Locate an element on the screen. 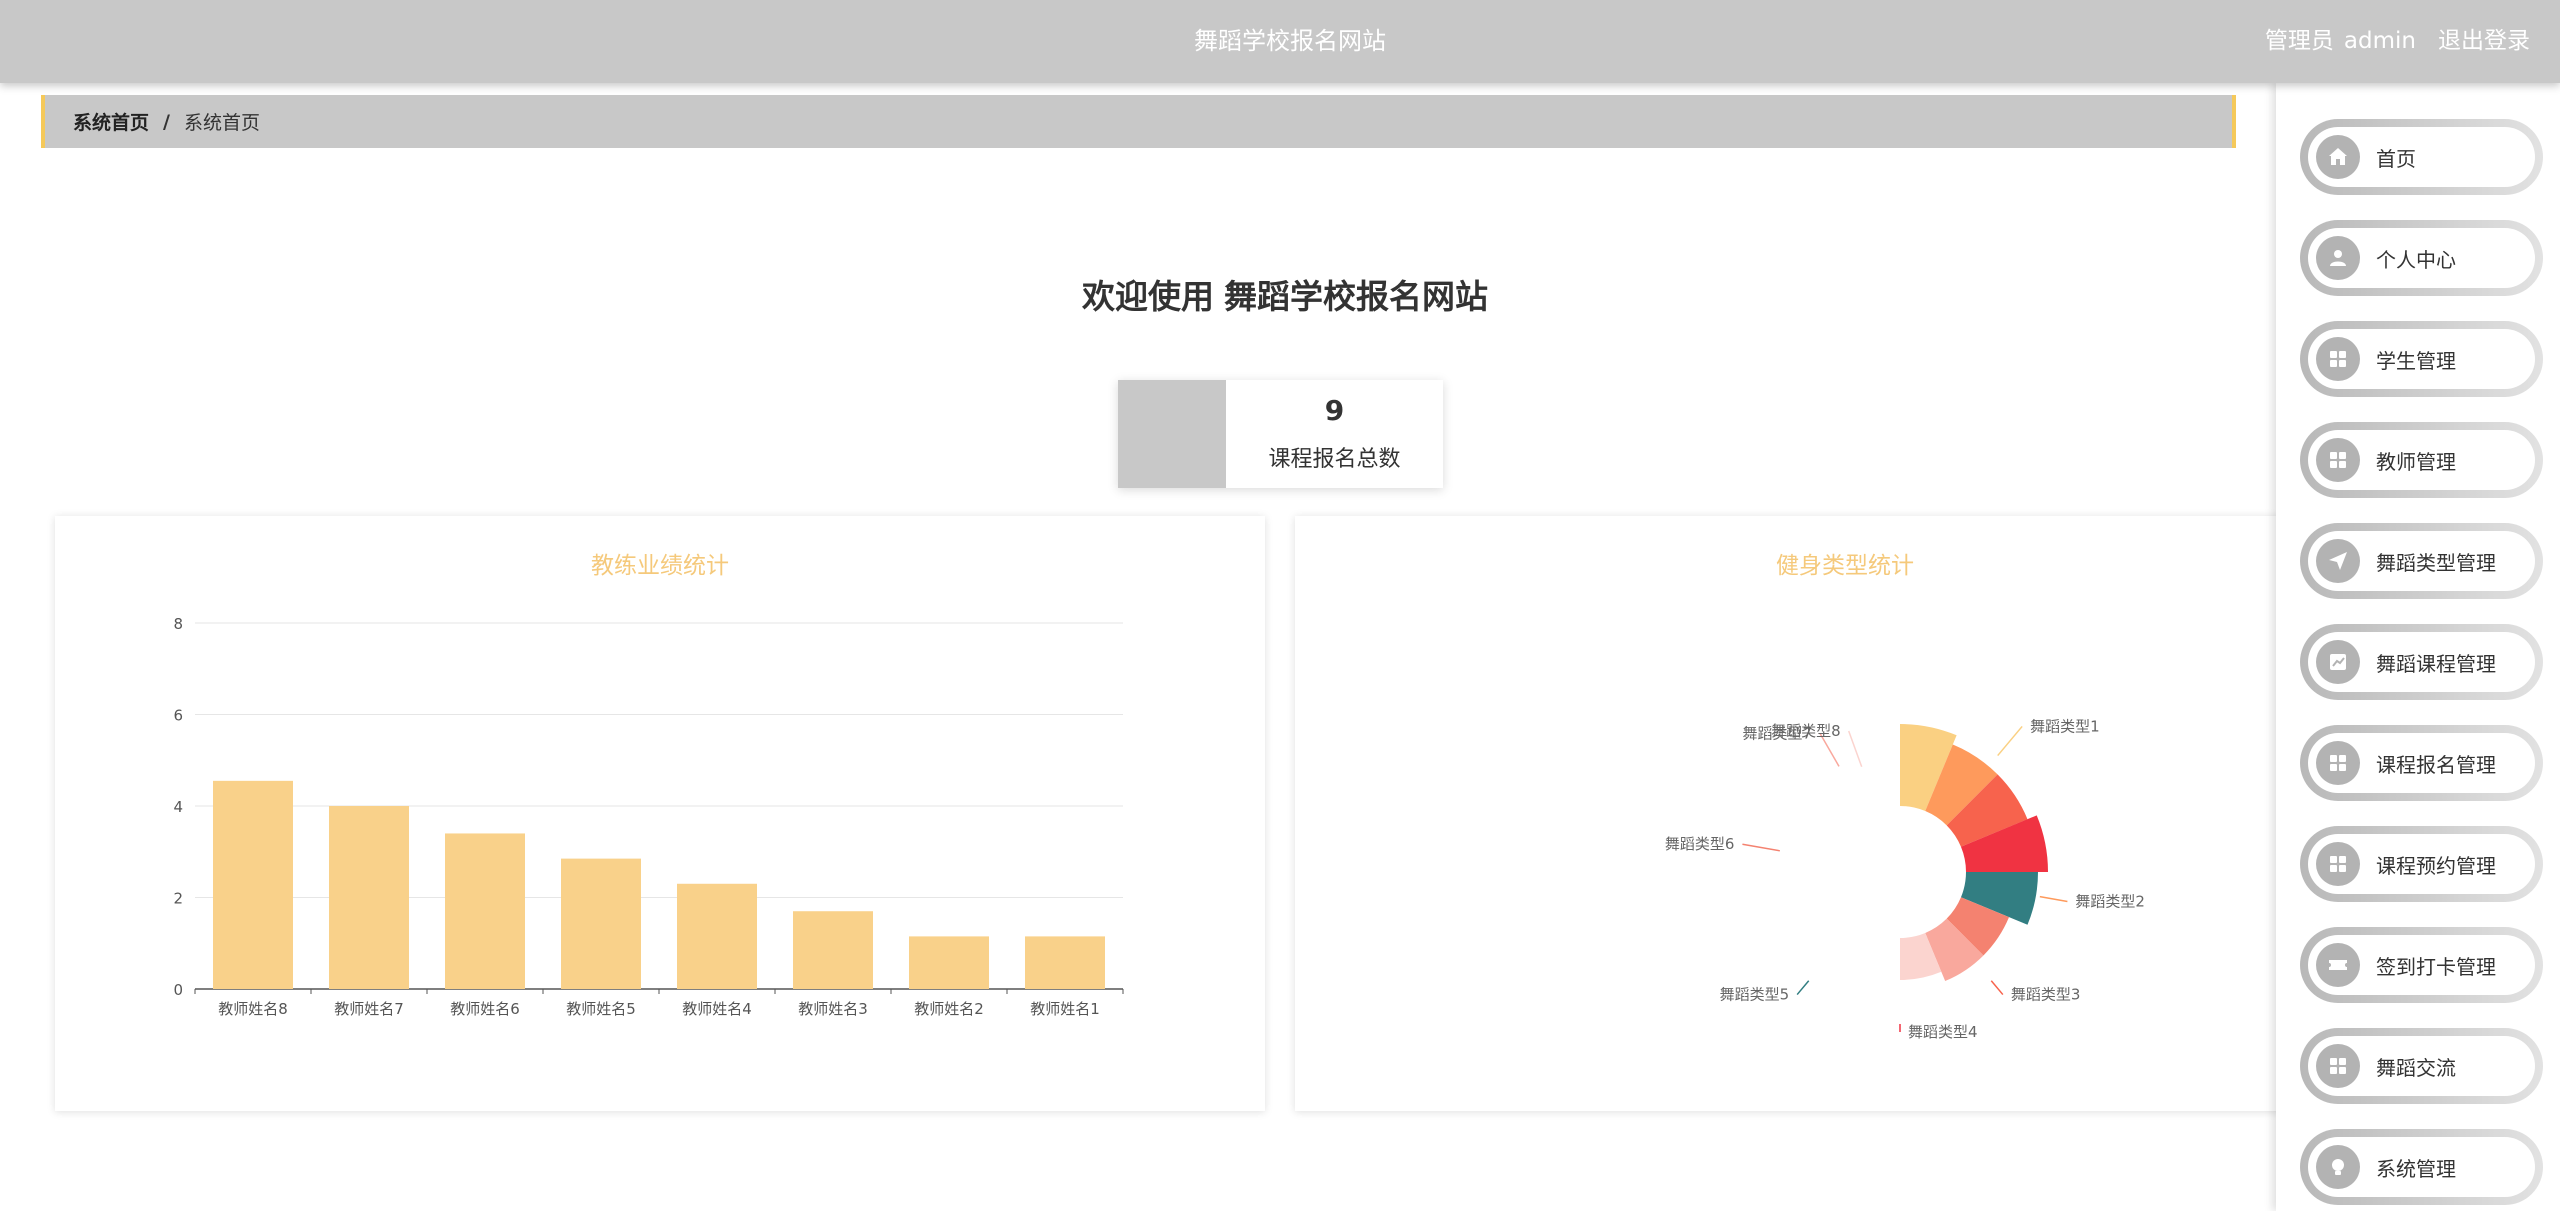 The height and width of the screenshot is (1211, 2560). sidebar-item-4: 教师管理 is located at coordinates (2421, 460).